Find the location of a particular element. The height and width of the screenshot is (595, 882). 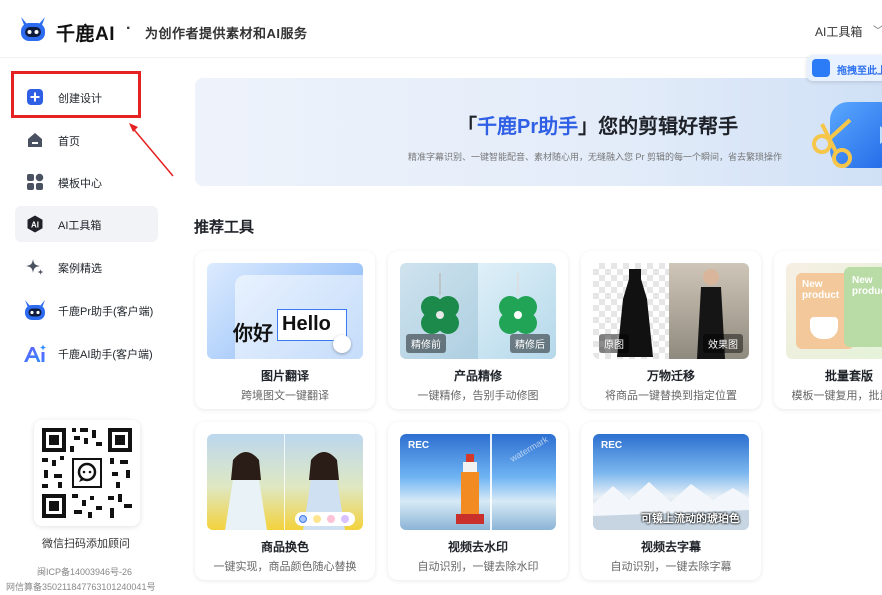

thumb-new-product-2: New product is located at coordinates (867, 286).